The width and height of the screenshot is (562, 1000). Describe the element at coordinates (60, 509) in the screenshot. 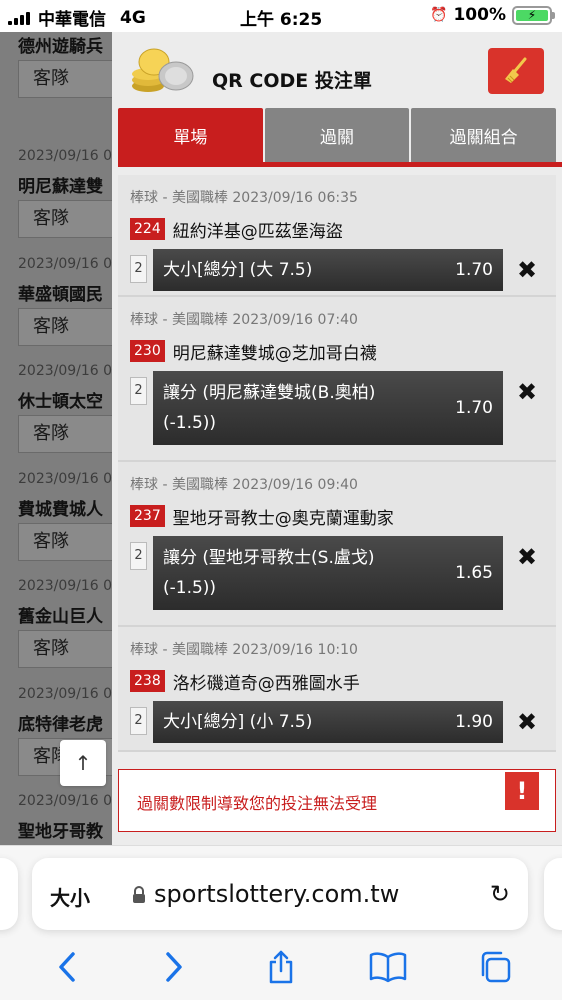

I see `team-name: 費城費城人` at that location.